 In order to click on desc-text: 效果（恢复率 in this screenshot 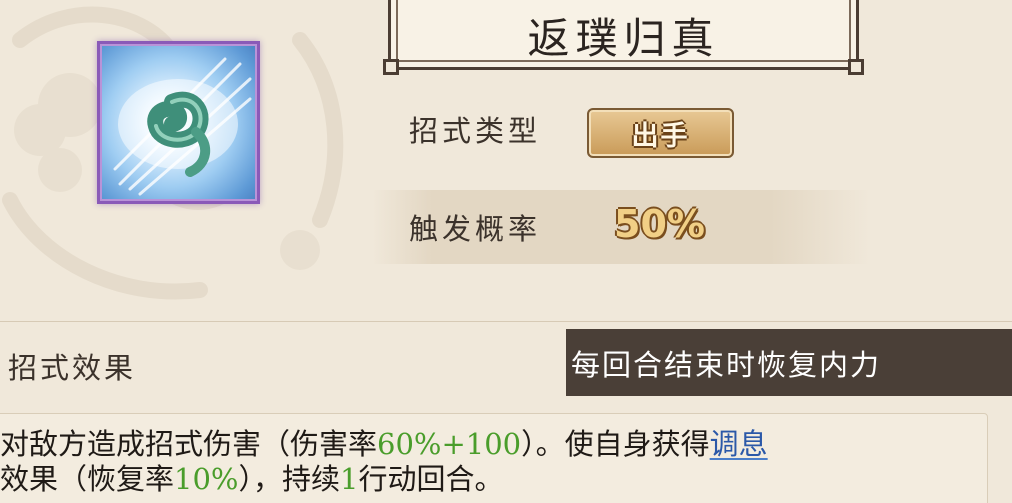, I will do `click(87, 479)`.